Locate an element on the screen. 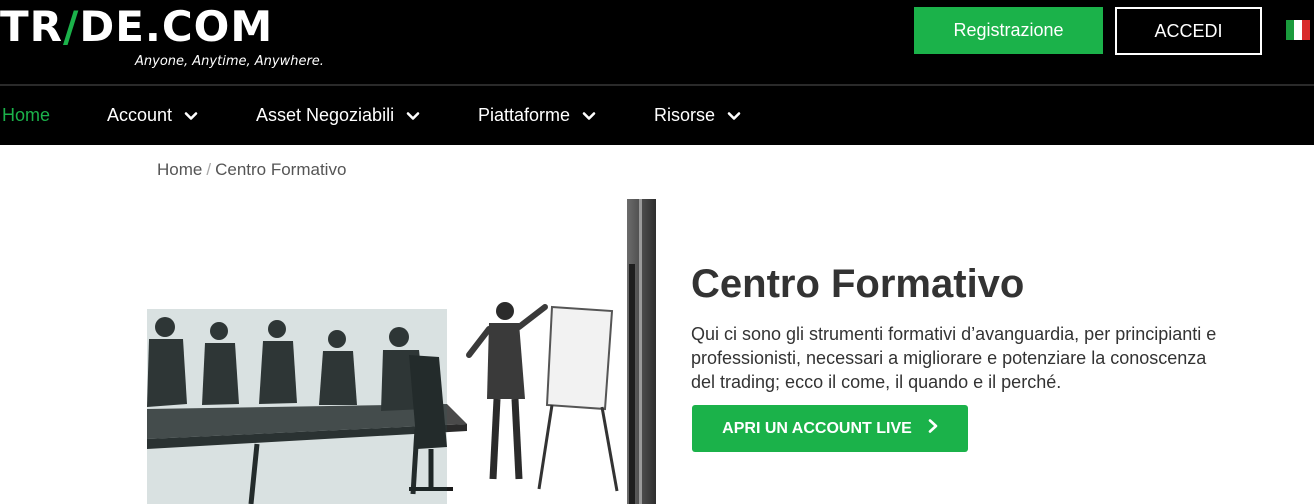  nav-item-piattaforme: Piattaforme is located at coordinates (537, 115).